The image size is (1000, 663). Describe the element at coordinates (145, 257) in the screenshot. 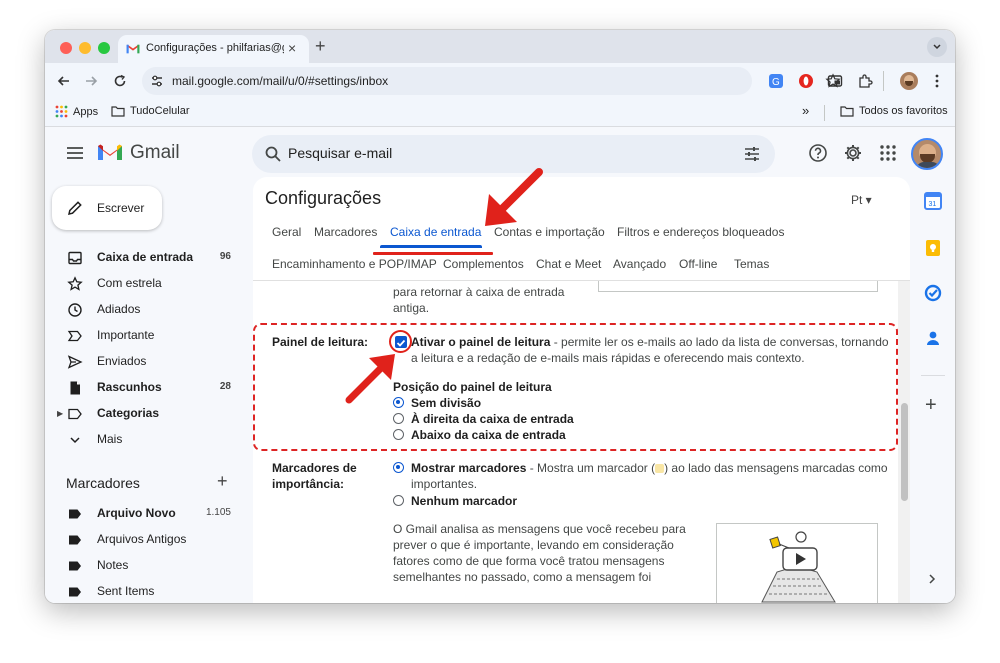

I see `sidebar-item-label: Caixa de entrada` at that location.